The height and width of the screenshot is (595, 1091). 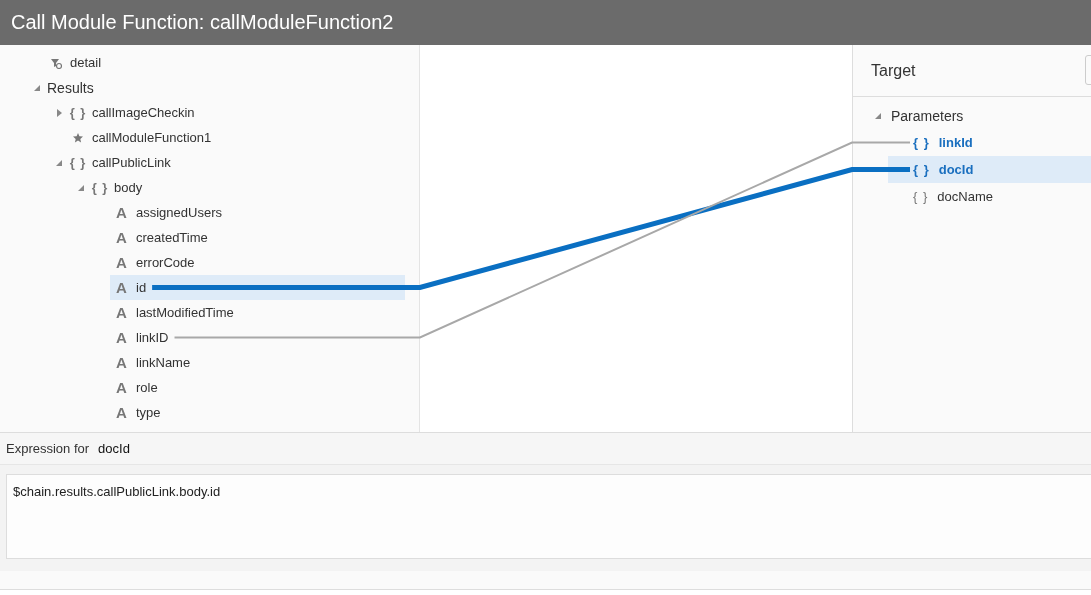 What do you see at coordinates (965, 196) in the screenshot?
I see `parameter-label: docName` at bounding box center [965, 196].